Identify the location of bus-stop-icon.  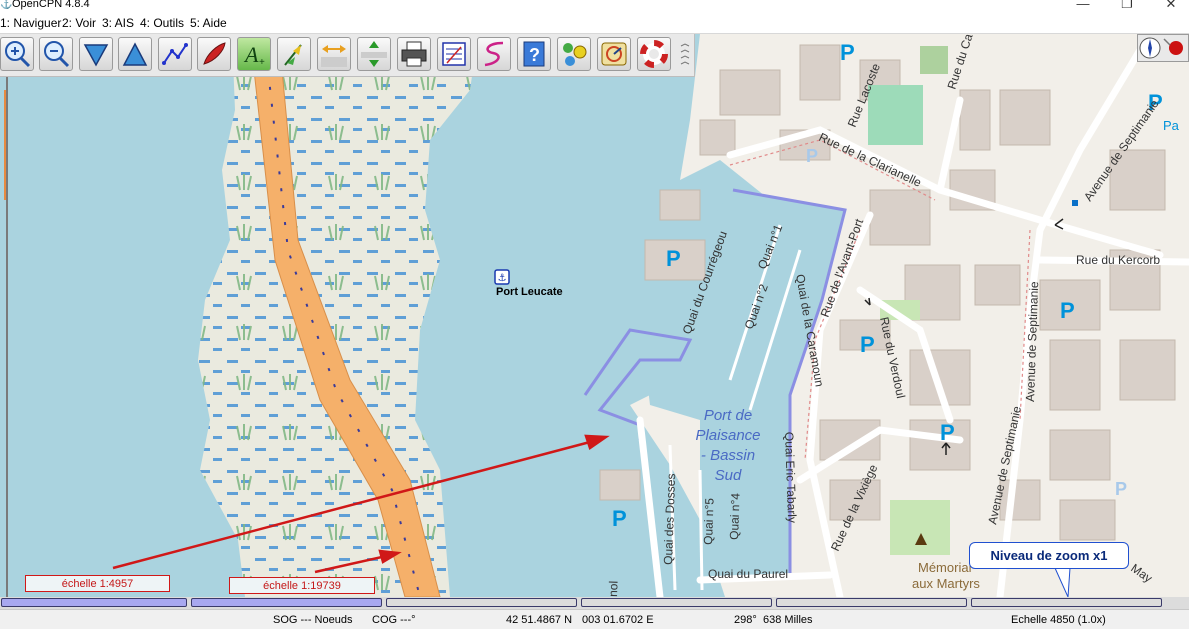
(1075, 203).